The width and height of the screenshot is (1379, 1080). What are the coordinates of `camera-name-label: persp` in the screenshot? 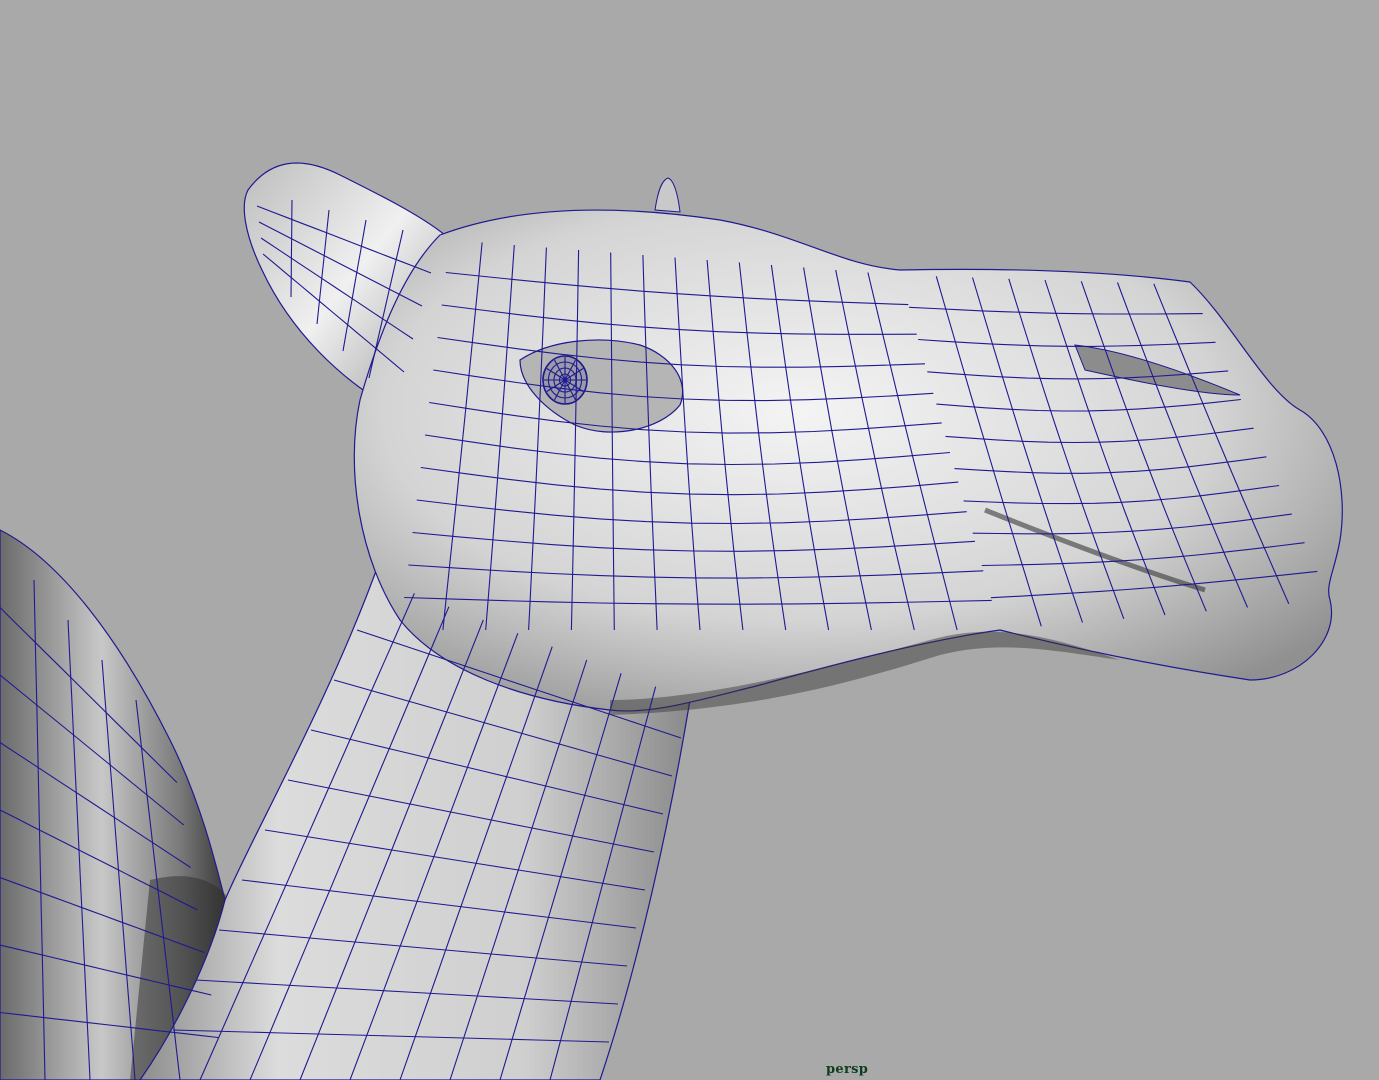 It's located at (847, 1069).